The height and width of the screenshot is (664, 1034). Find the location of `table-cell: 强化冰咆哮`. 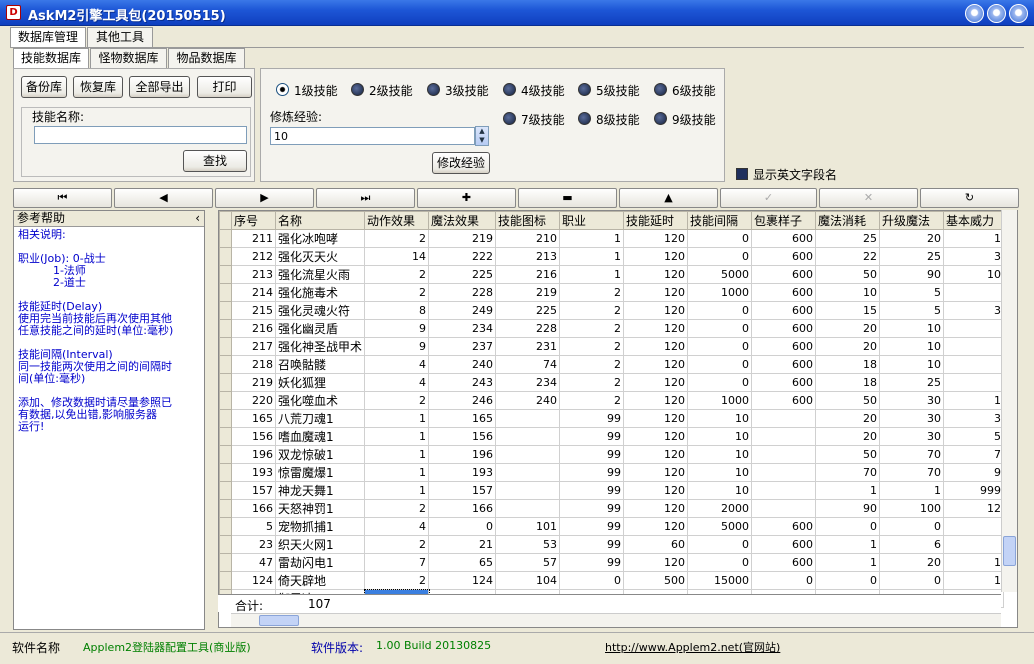

table-cell: 强化冰咆哮 is located at coordinates (320, 238).